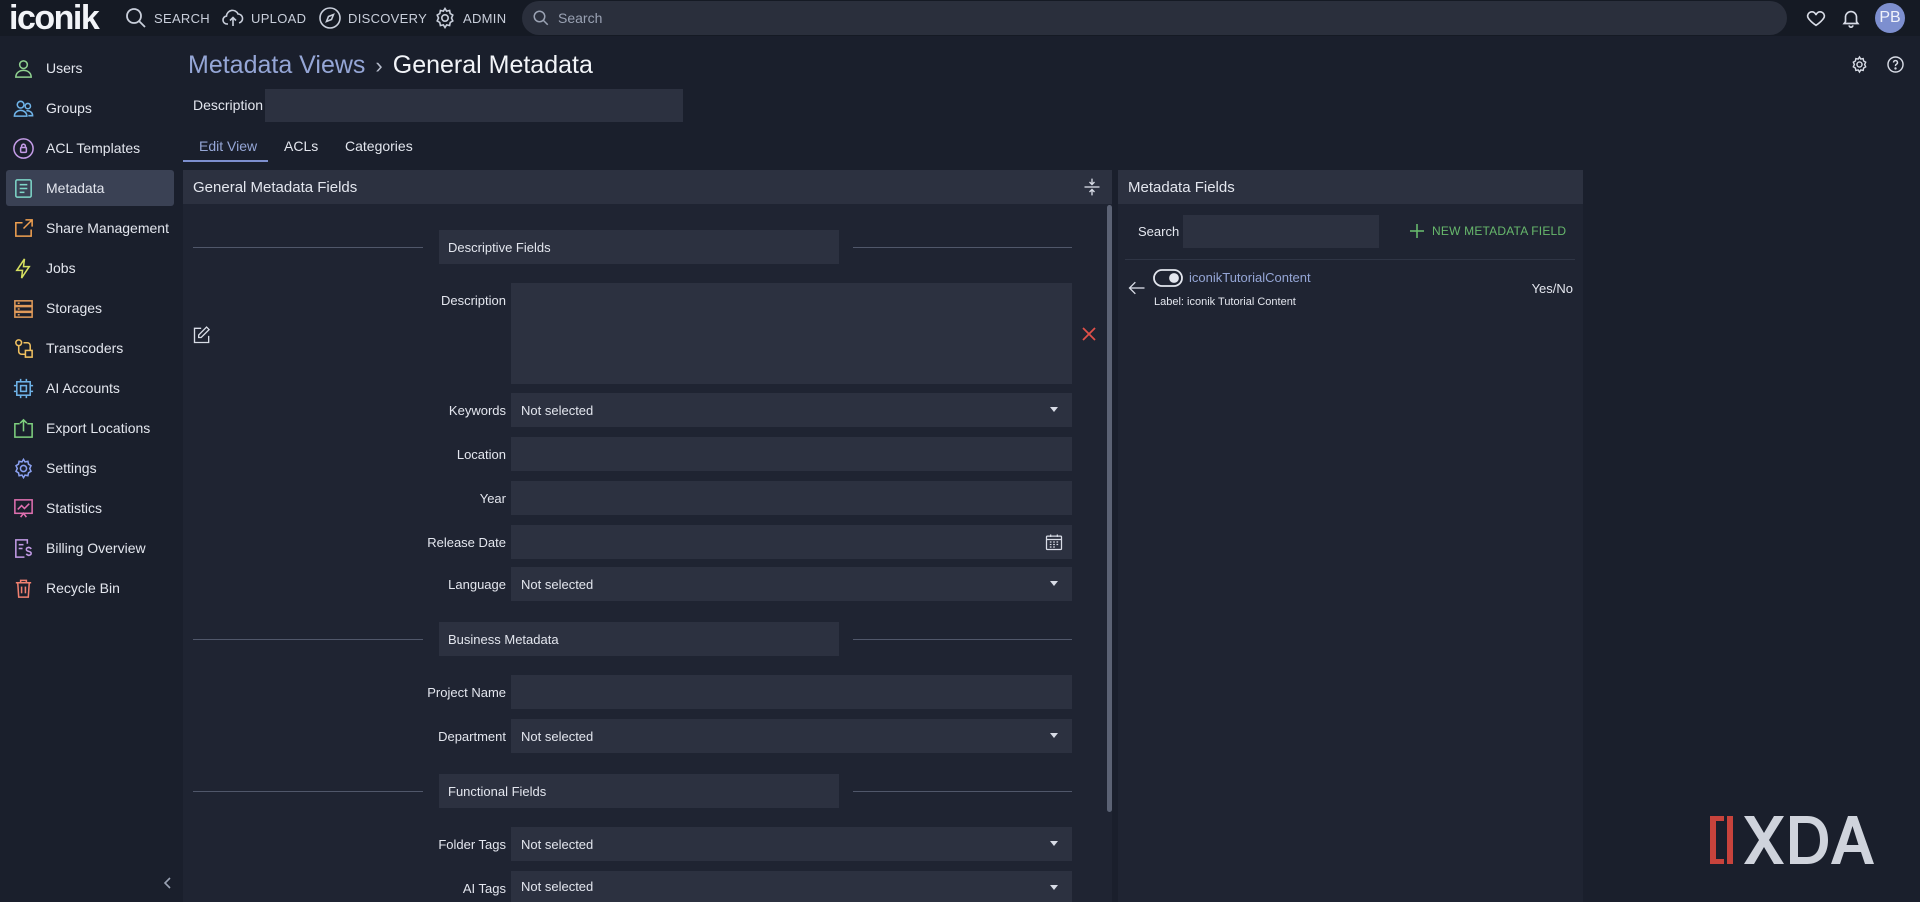 The width and height of the screenshot is (1920, 902). What do you see at coordinates (469, 18) in the screenshot?
I see `nav-admin: ADMIN` at bounding box center [469, 18].